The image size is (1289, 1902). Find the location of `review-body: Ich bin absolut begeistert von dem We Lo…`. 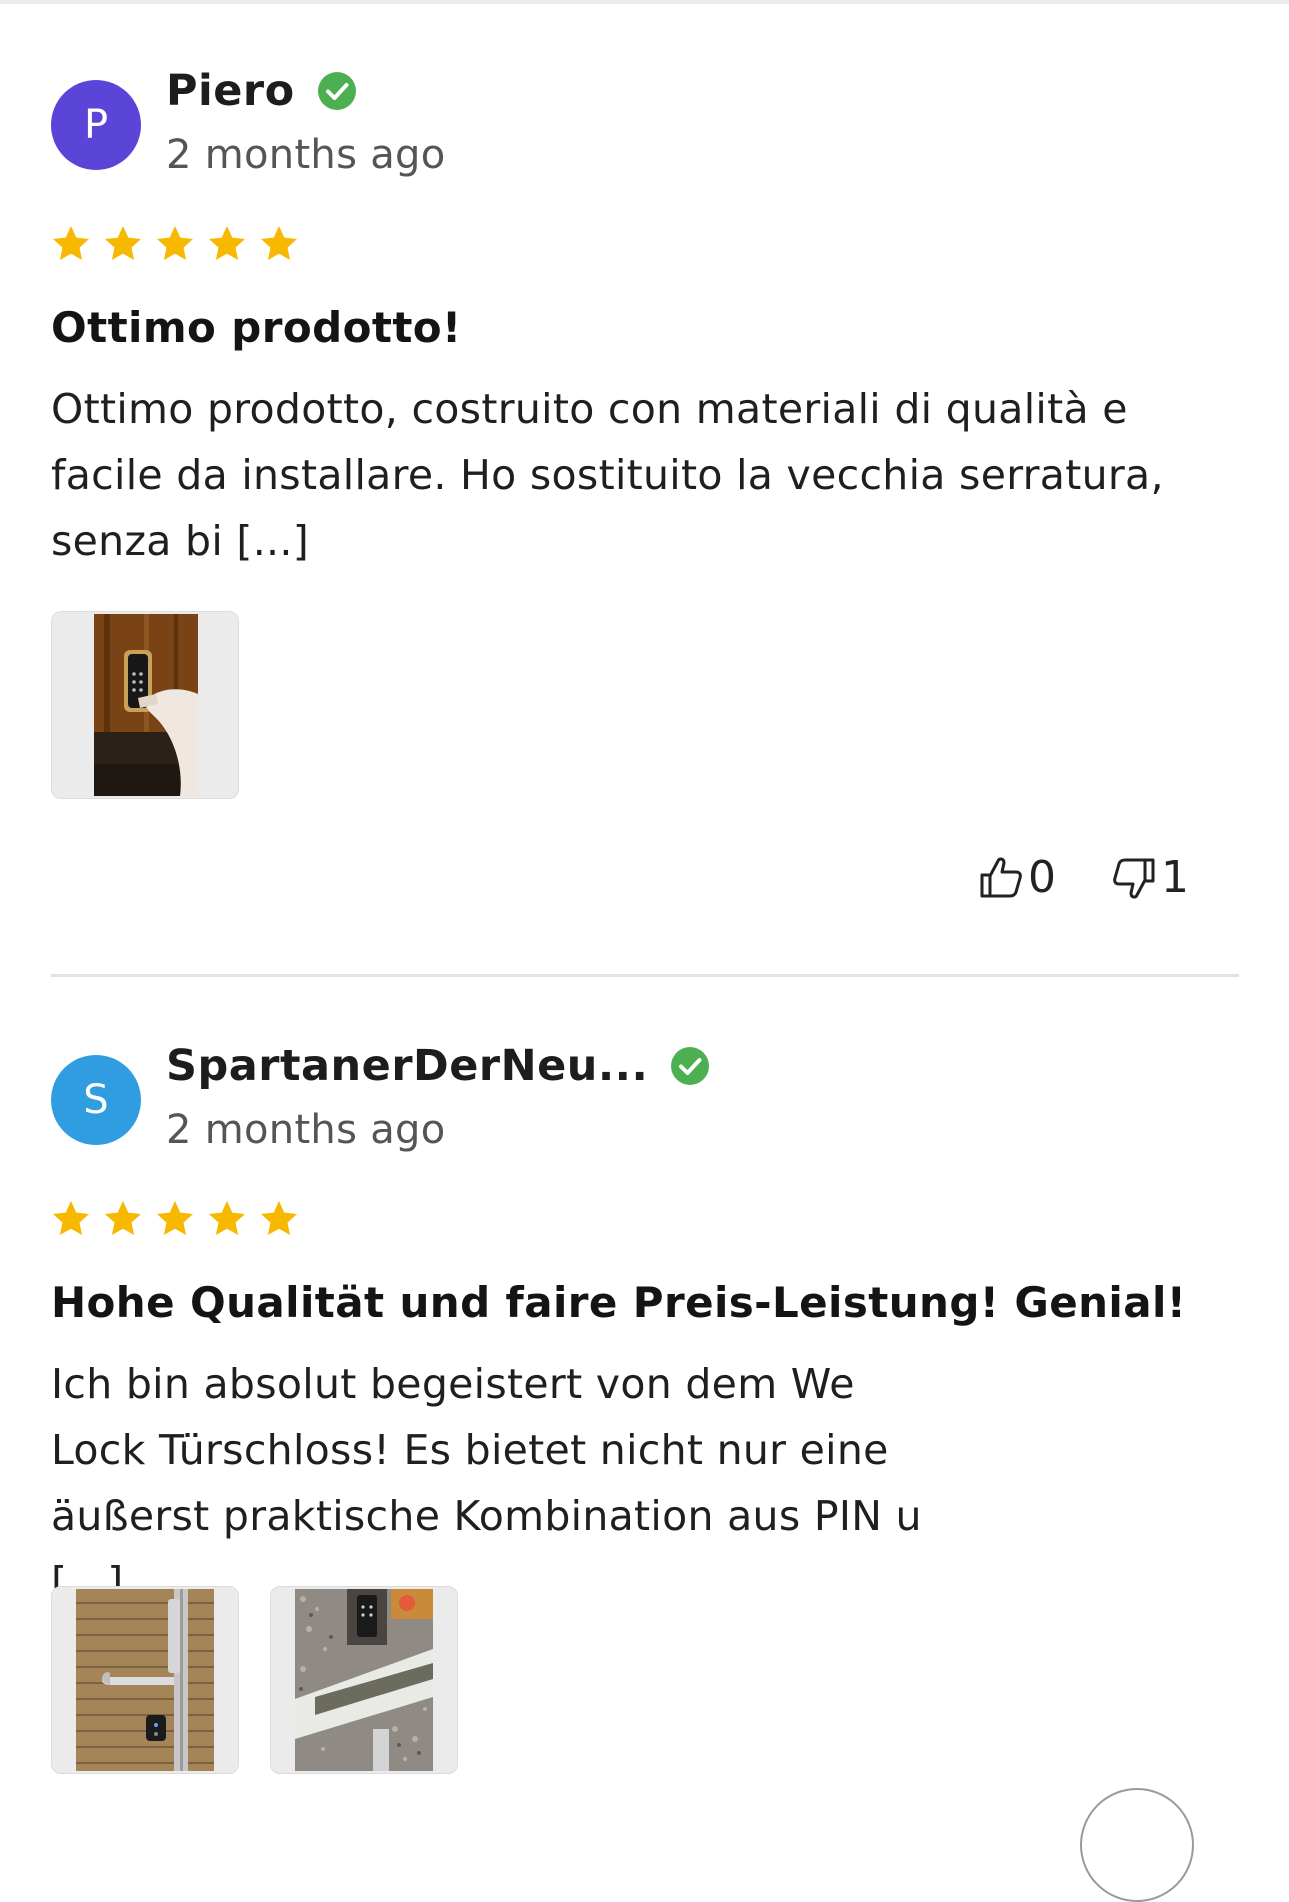

review-body: Ich bin absolut begeistert von dem We Lo… is located at coordinates (501, 1483).